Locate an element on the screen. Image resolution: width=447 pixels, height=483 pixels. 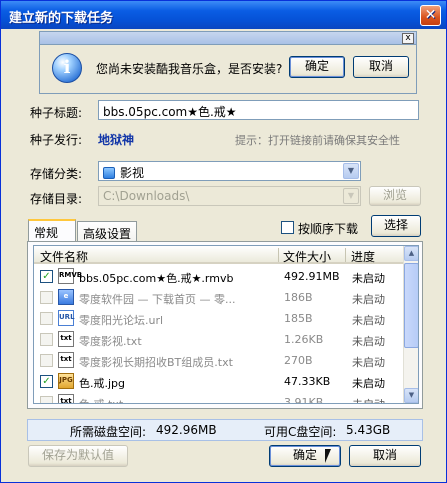
close-icon: ✕ is located at coordinates (430, 15).